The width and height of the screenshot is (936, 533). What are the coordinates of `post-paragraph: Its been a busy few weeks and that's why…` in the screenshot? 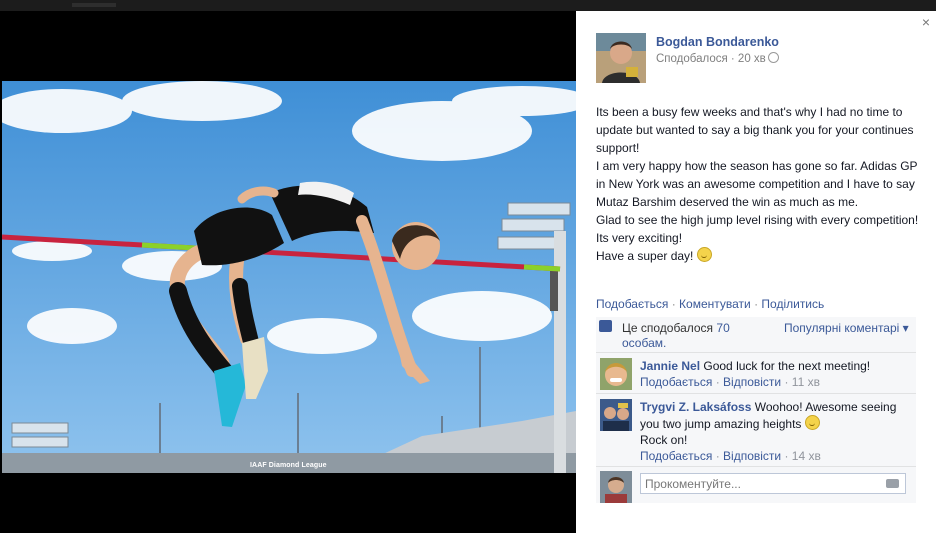 It's located at (755, 130).